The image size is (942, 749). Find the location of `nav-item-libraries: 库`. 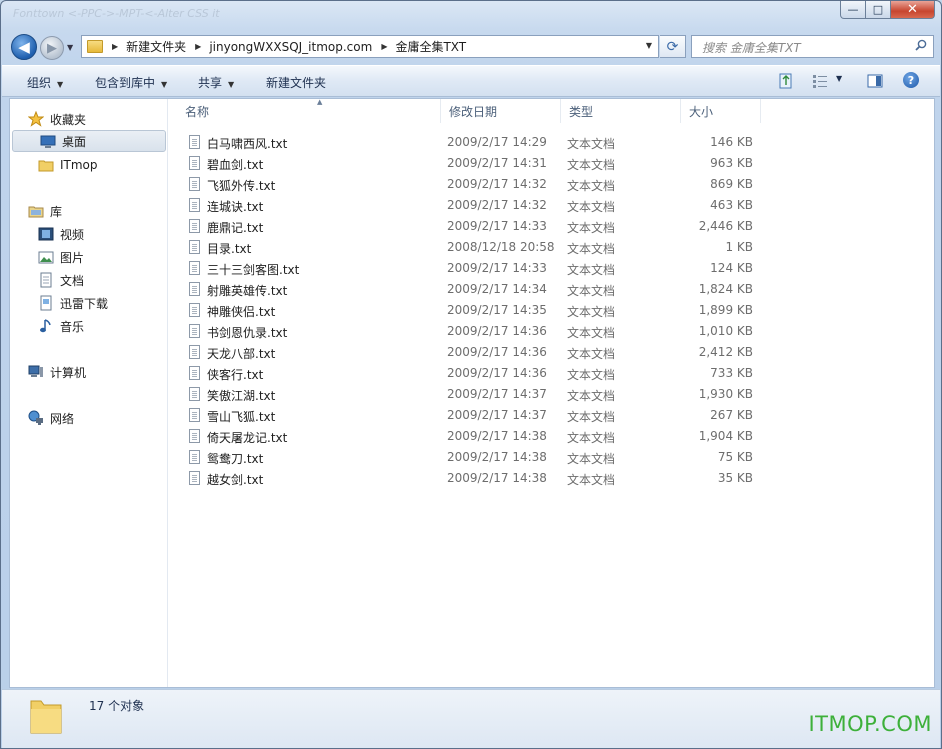

nav-item-libraries: 库 is located at coordinates (45, 211).